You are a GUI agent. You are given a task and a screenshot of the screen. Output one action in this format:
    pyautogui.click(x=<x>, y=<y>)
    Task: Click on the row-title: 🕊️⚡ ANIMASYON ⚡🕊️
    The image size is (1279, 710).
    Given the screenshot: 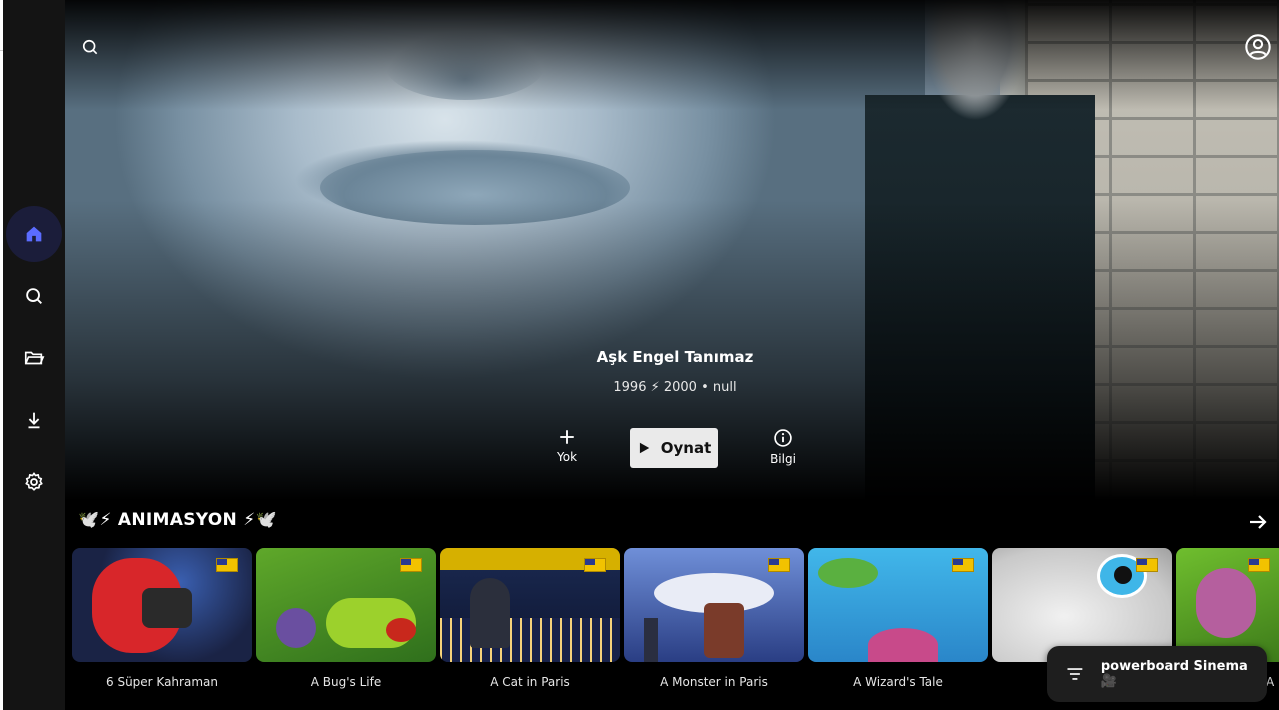 What is the action you would take?
    pyautogui.click(x=177, y=520)
    